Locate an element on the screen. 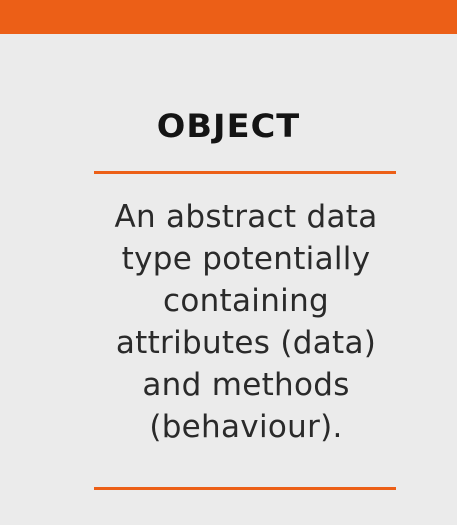 The image size is (457, 525). bottom-divider is located at coordinates (245, 488).